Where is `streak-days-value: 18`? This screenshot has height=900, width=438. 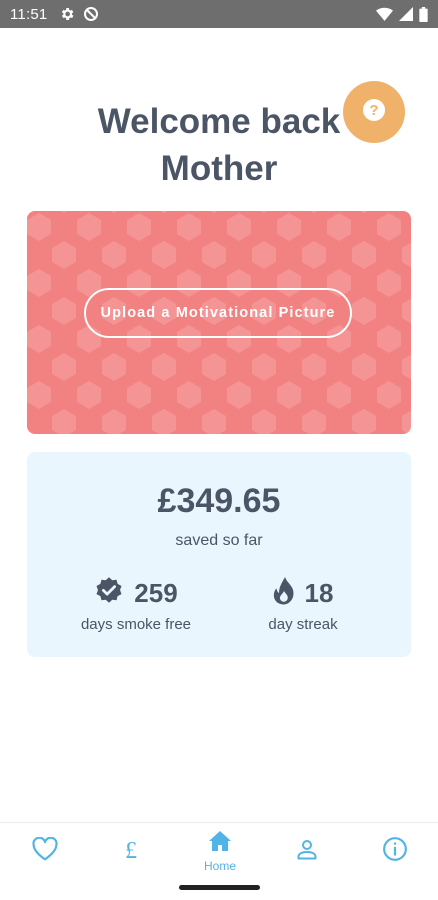 streak-days-value: 18 is located at coordinates (319, 592).